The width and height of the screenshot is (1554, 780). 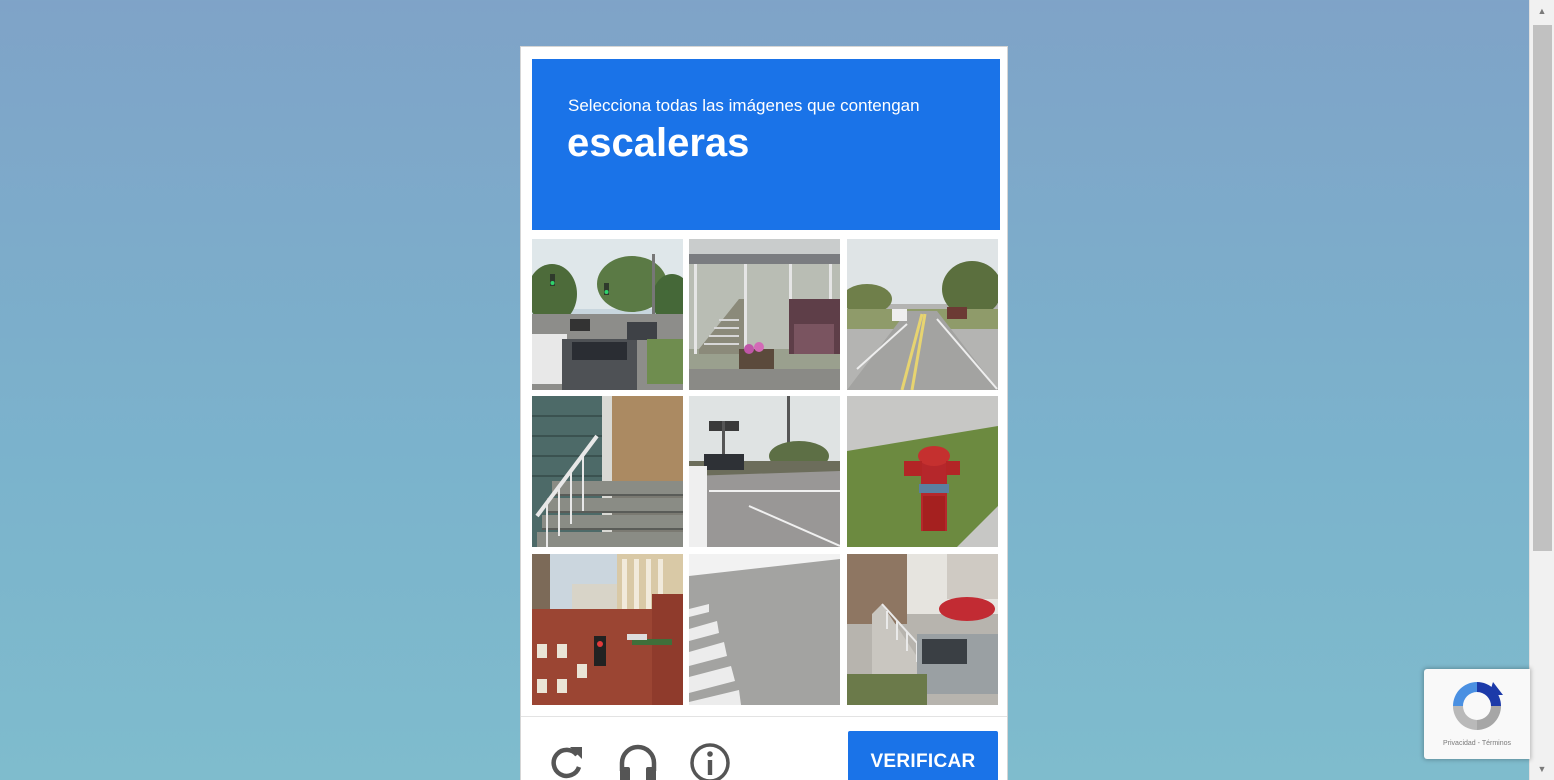 What do you see at coordinates (607, 629) in the screenshot?
I see `image-tile-brick-building` at bounding box center [607, 629].